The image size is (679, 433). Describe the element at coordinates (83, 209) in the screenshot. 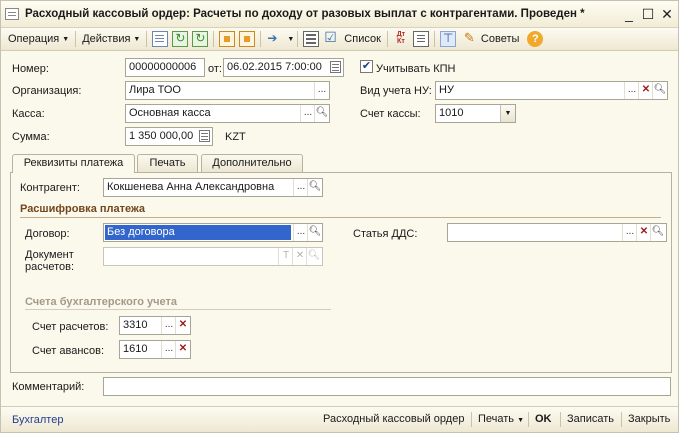

I see `breakdown-section-title: Расшифровка платежа` at that location.